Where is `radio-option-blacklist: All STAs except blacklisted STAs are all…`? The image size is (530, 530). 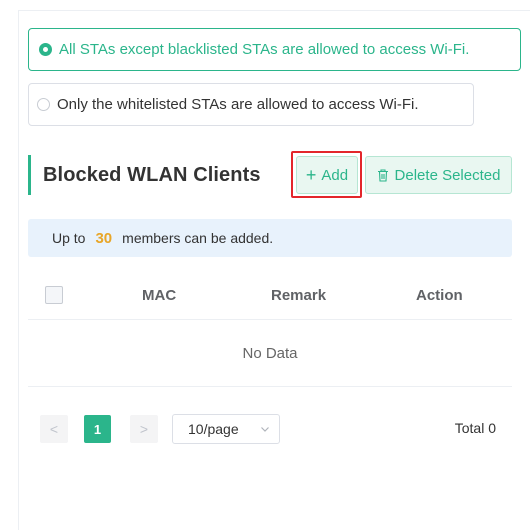
radio-option-blacklist: All STAs except blacklisted STAs are all… is located at coordinates (274, 49).